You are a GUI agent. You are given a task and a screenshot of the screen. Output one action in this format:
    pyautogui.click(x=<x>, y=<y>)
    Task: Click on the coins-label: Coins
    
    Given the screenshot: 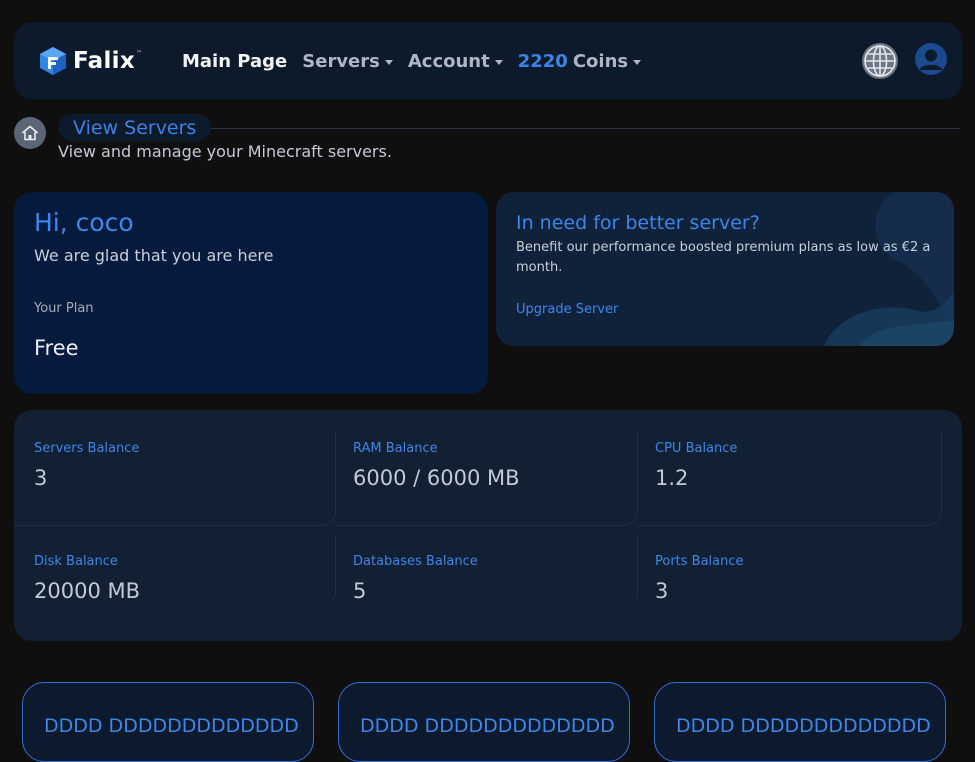 What is the action you would take?
    pyautogui.click(x=600, y=61)
    